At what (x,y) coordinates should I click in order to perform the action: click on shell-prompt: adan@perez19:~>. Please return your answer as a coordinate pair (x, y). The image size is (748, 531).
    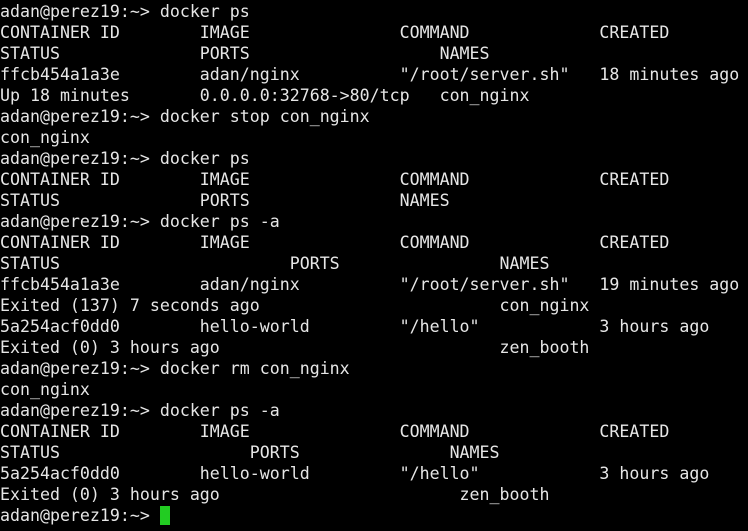
    Looking at the image, I should click on (80, 515).